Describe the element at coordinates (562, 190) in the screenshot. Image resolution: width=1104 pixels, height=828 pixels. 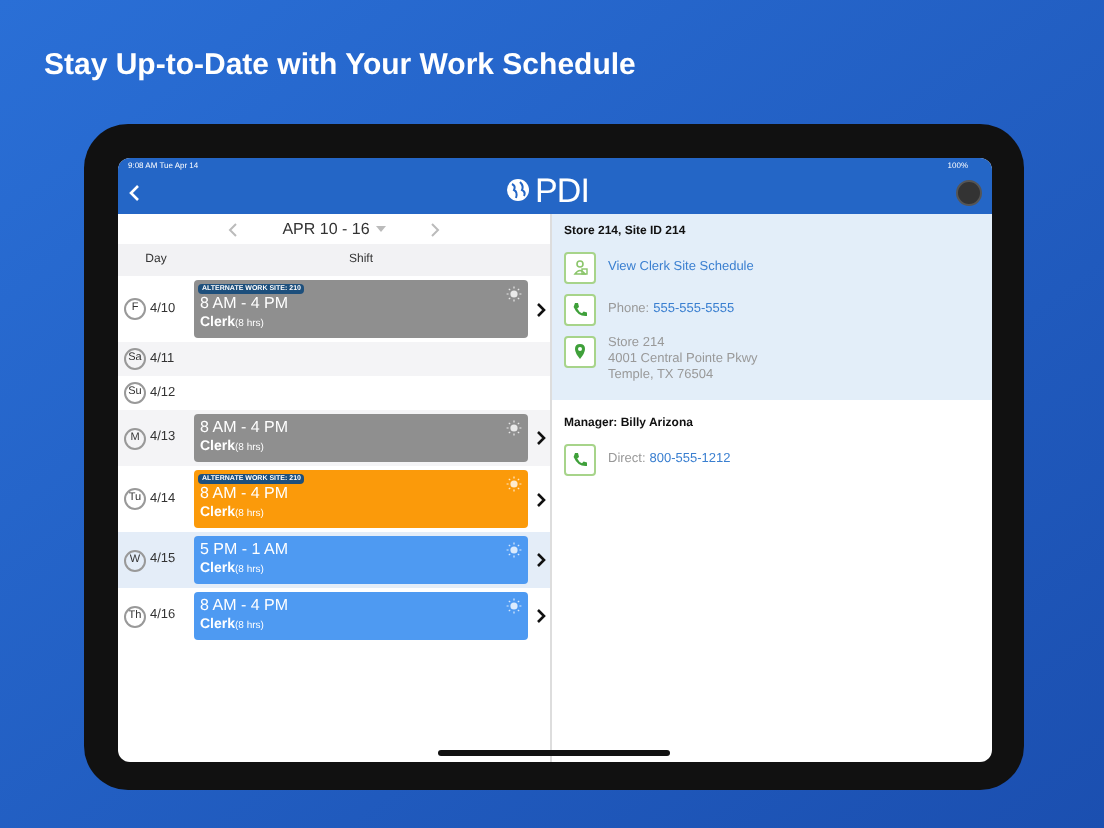
I see `app-logo: PDI` at that location.